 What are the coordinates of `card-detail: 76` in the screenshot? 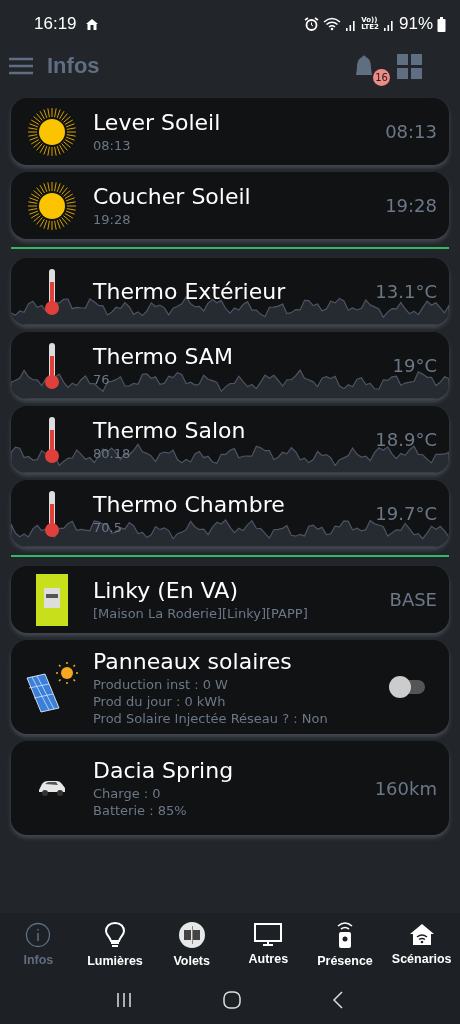 It's located at (102, 379).